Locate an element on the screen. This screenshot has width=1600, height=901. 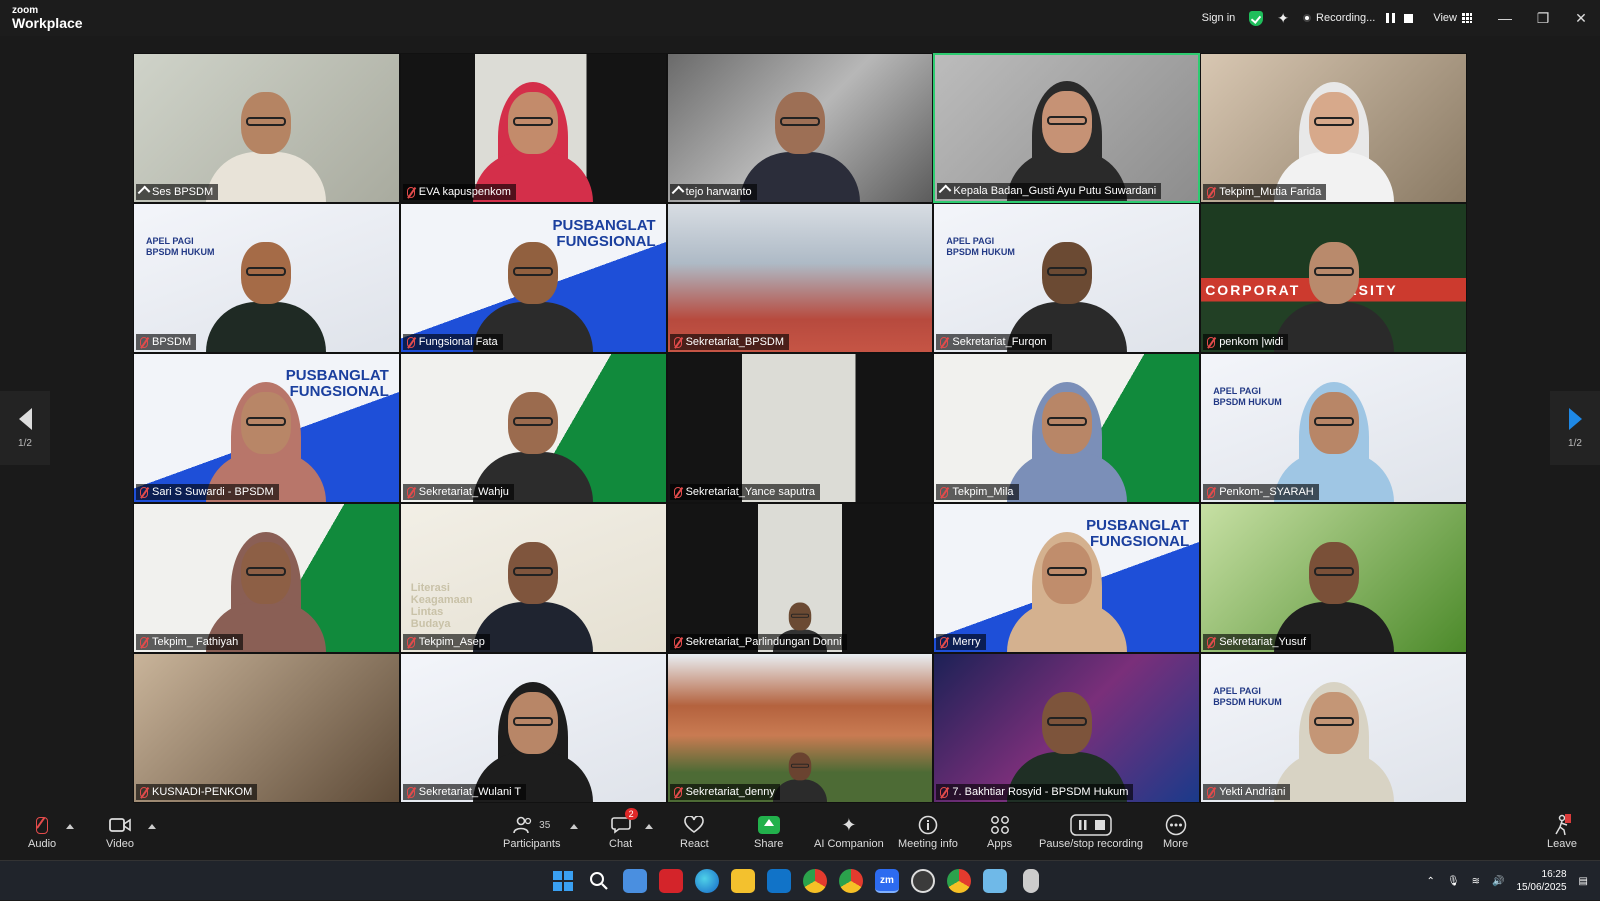
participant-name: Sekretariat_Parlindungan Donni is located at coordinates (763, 642).